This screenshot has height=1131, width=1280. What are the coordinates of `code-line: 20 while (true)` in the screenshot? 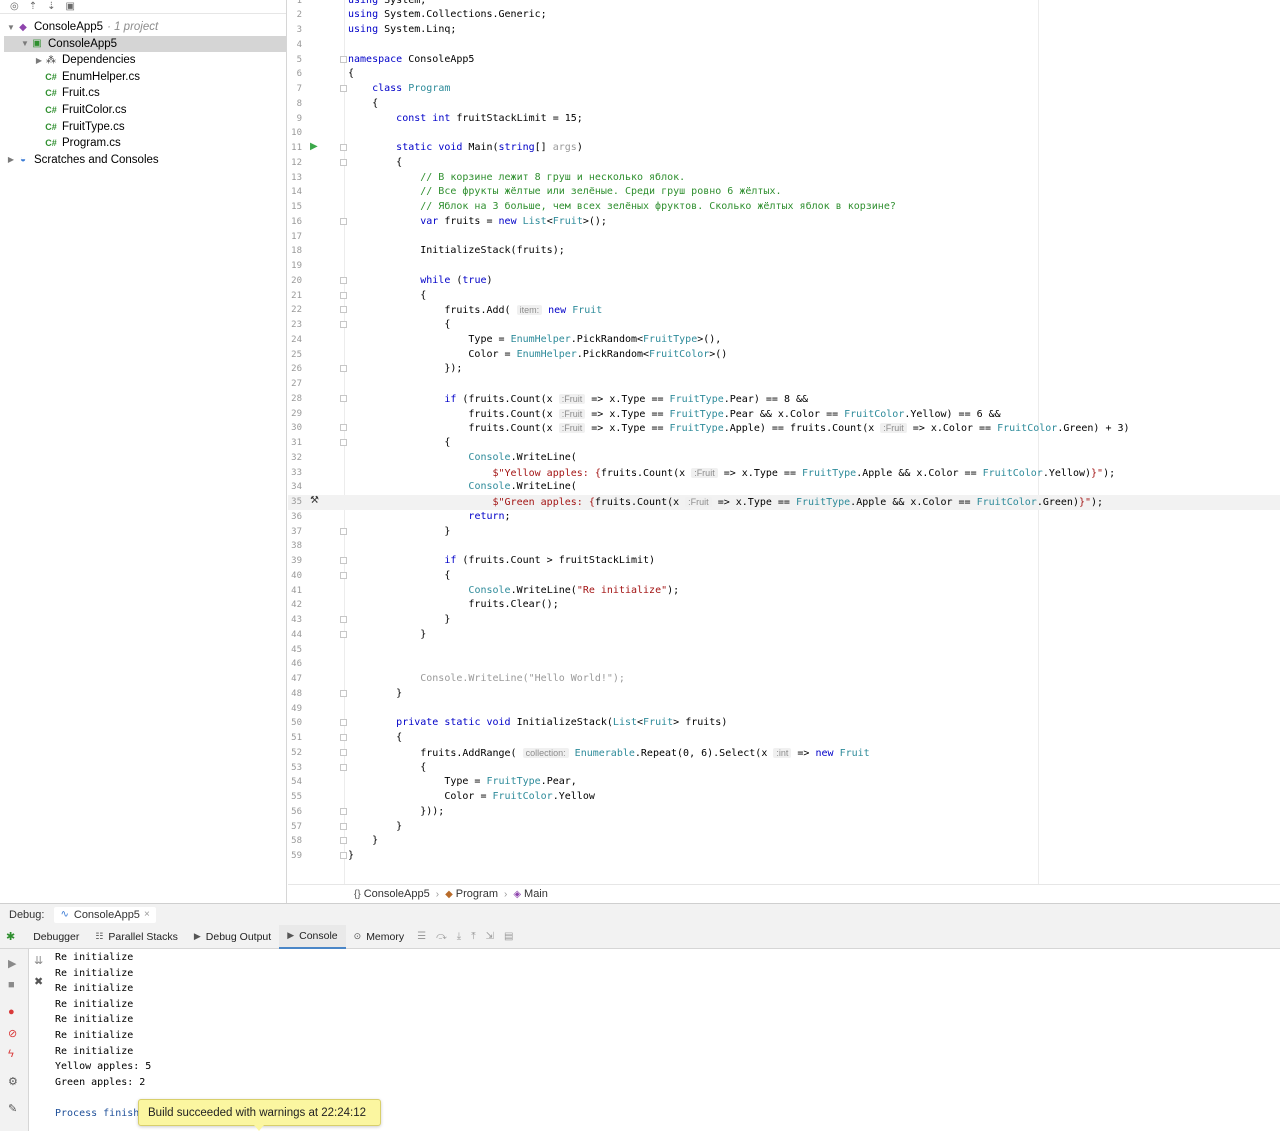 It's located at (784, 281).